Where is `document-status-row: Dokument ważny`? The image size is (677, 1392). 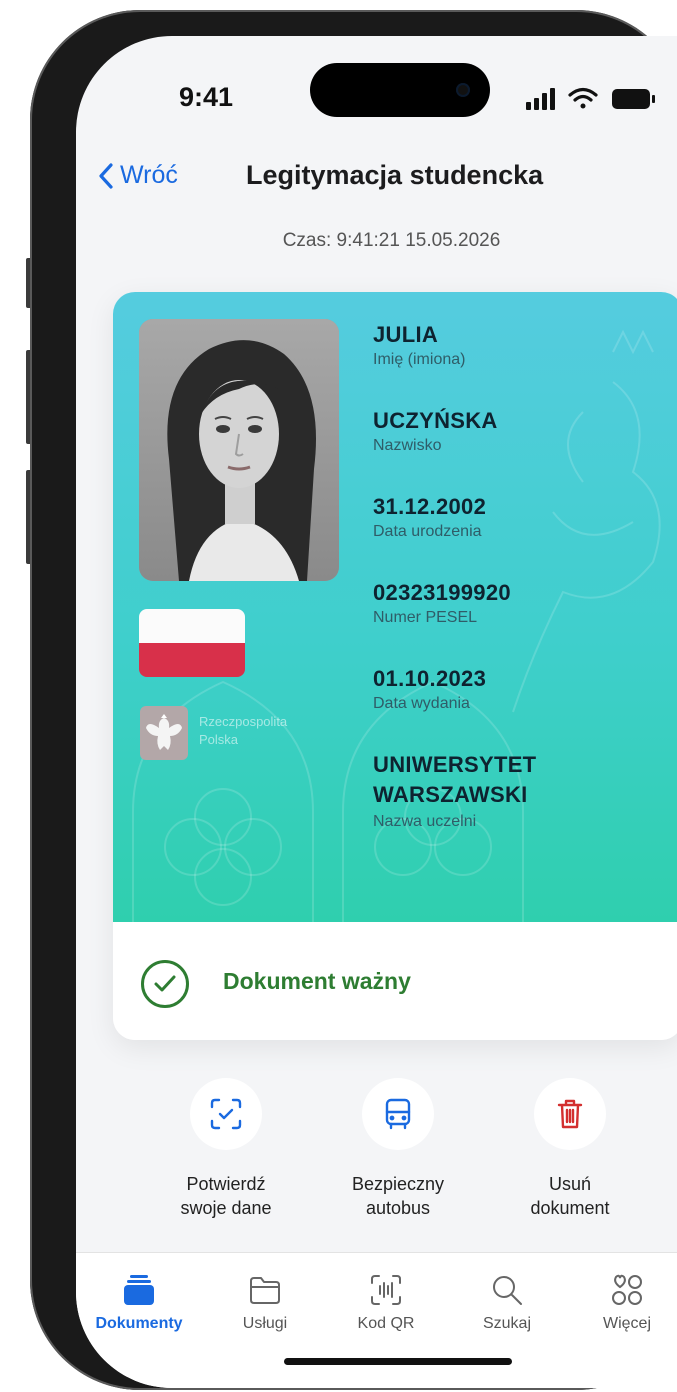 document-status-row: Dokument ważny is located at coordinates (395, 981).